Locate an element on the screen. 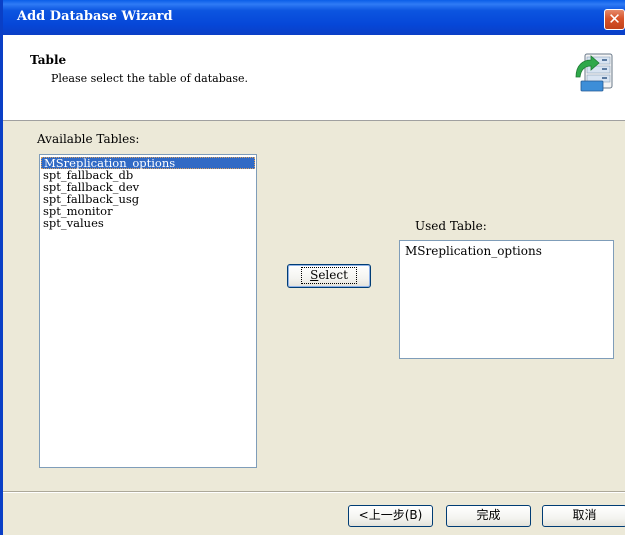 The width and height of the screenshot is (625, 535). used-table-list: MSreplication_options is located at coordinates (506, 299).